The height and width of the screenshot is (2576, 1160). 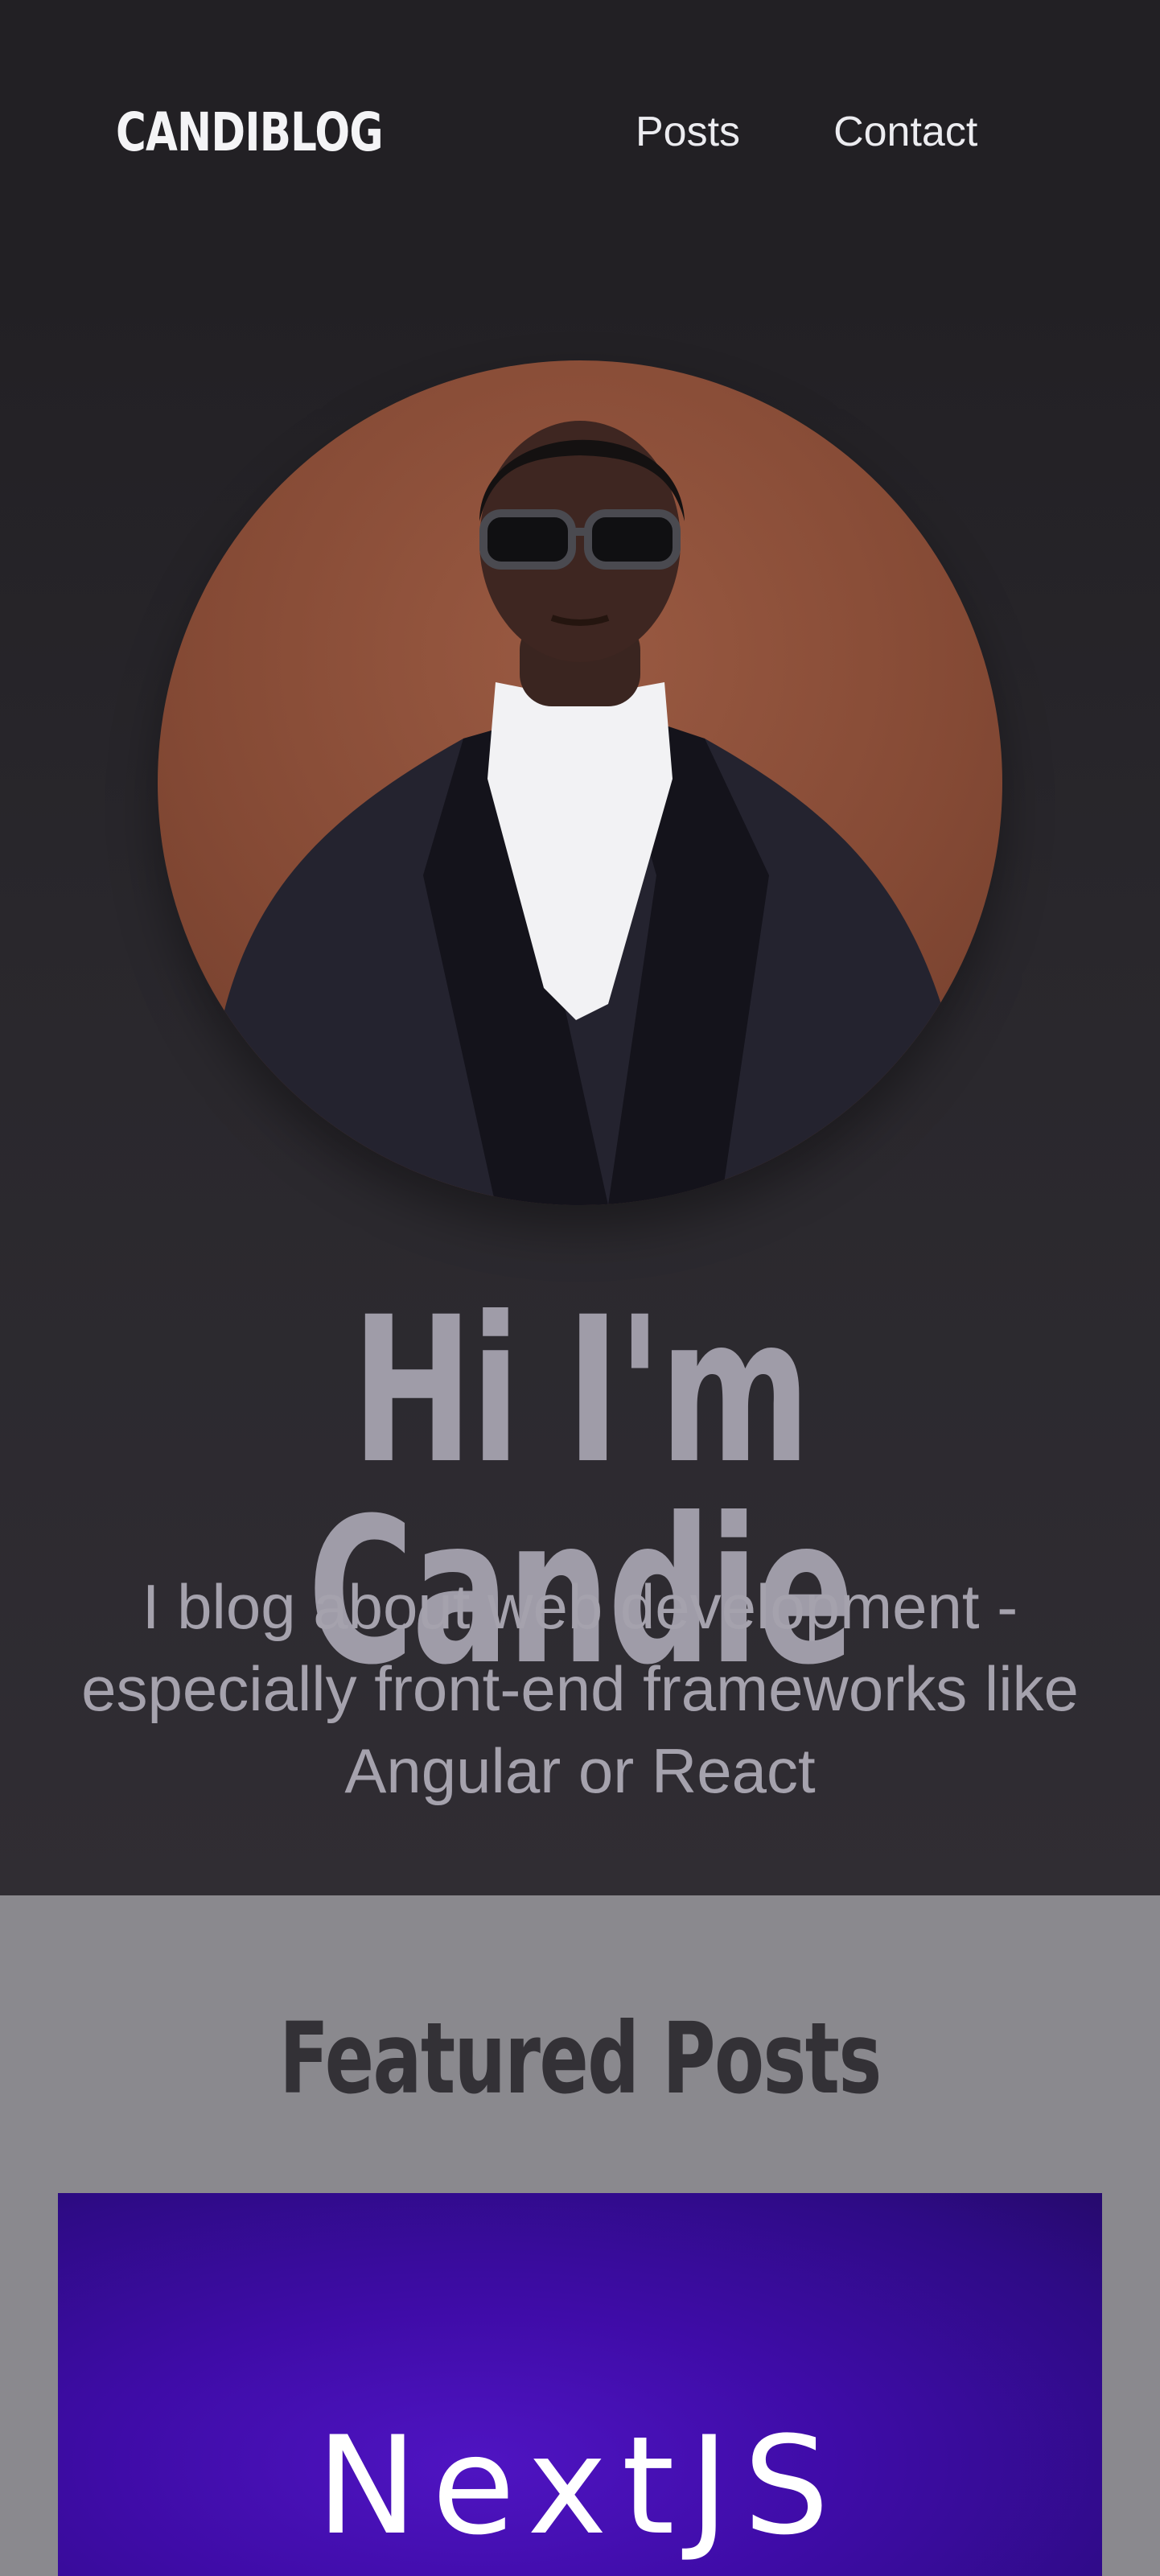 What do you see at coordinates (905, 132) in the screenshot?
I see `nav-link-contact: Contact` at bounding box center [905, 132].